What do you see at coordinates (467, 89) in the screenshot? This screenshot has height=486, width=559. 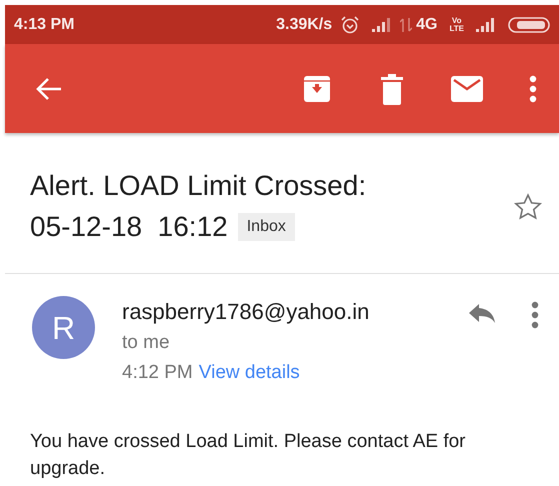 I see `mark-unread-button` at bounding box center [467, 89].